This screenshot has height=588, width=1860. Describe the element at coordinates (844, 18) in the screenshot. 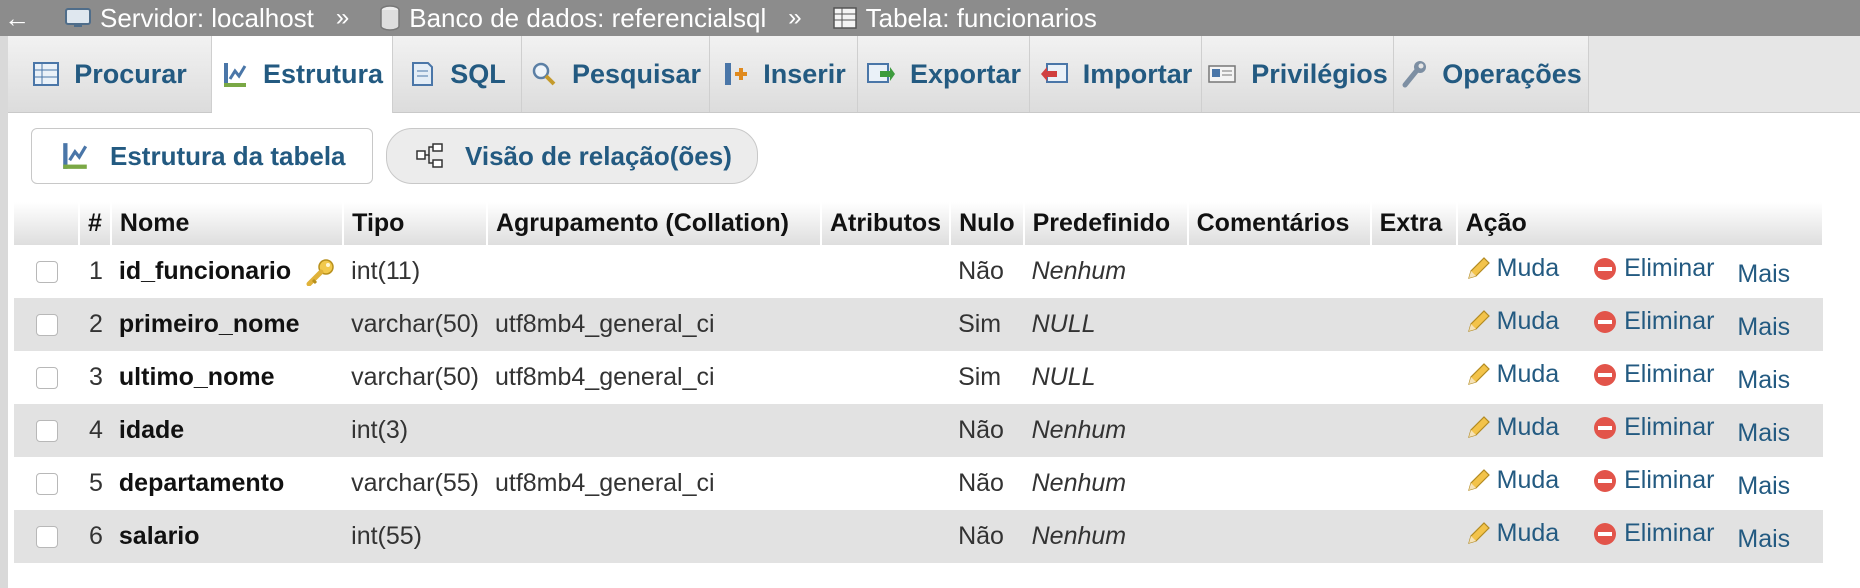

I see `table-icon` at that location.